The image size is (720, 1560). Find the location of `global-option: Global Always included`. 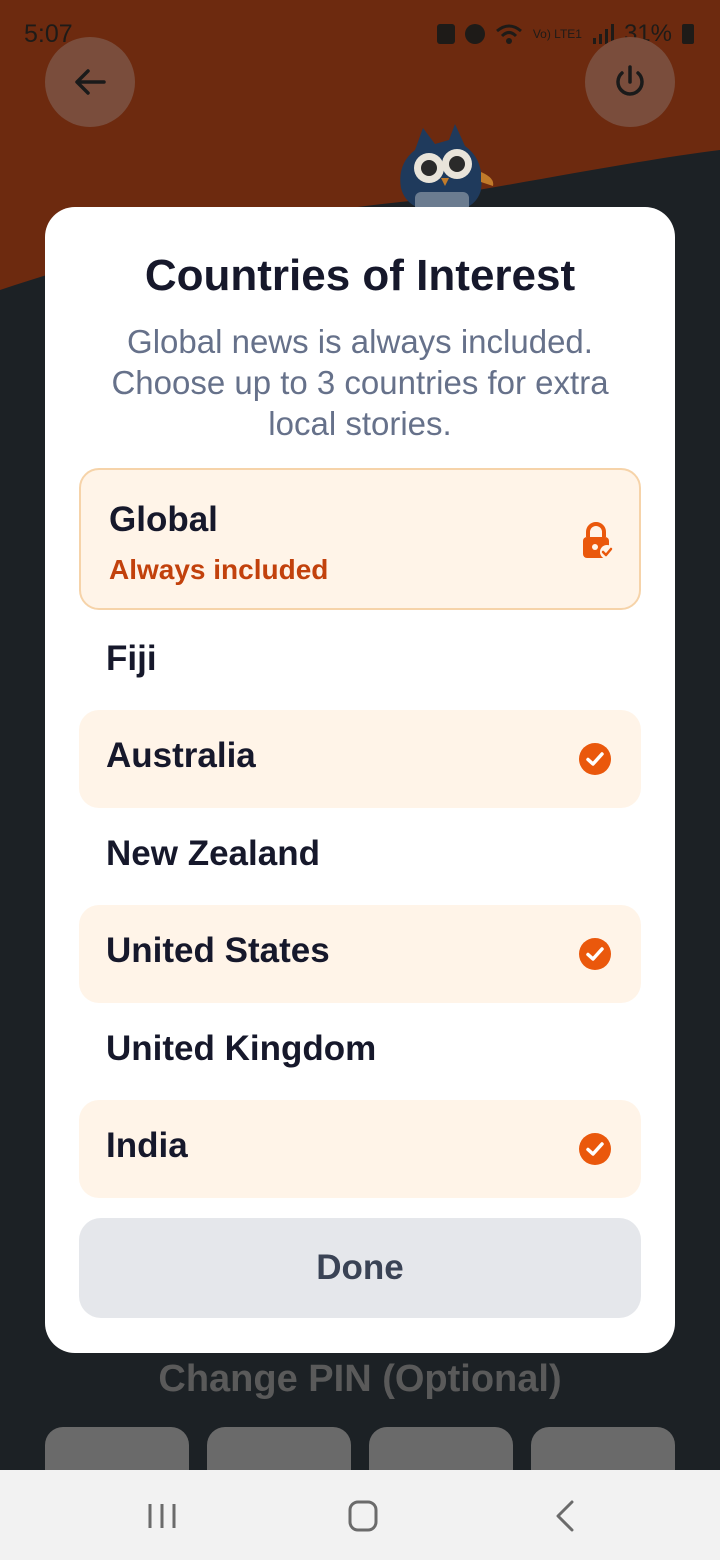

global-option: Global Always included is located at coordinates (360, 539).